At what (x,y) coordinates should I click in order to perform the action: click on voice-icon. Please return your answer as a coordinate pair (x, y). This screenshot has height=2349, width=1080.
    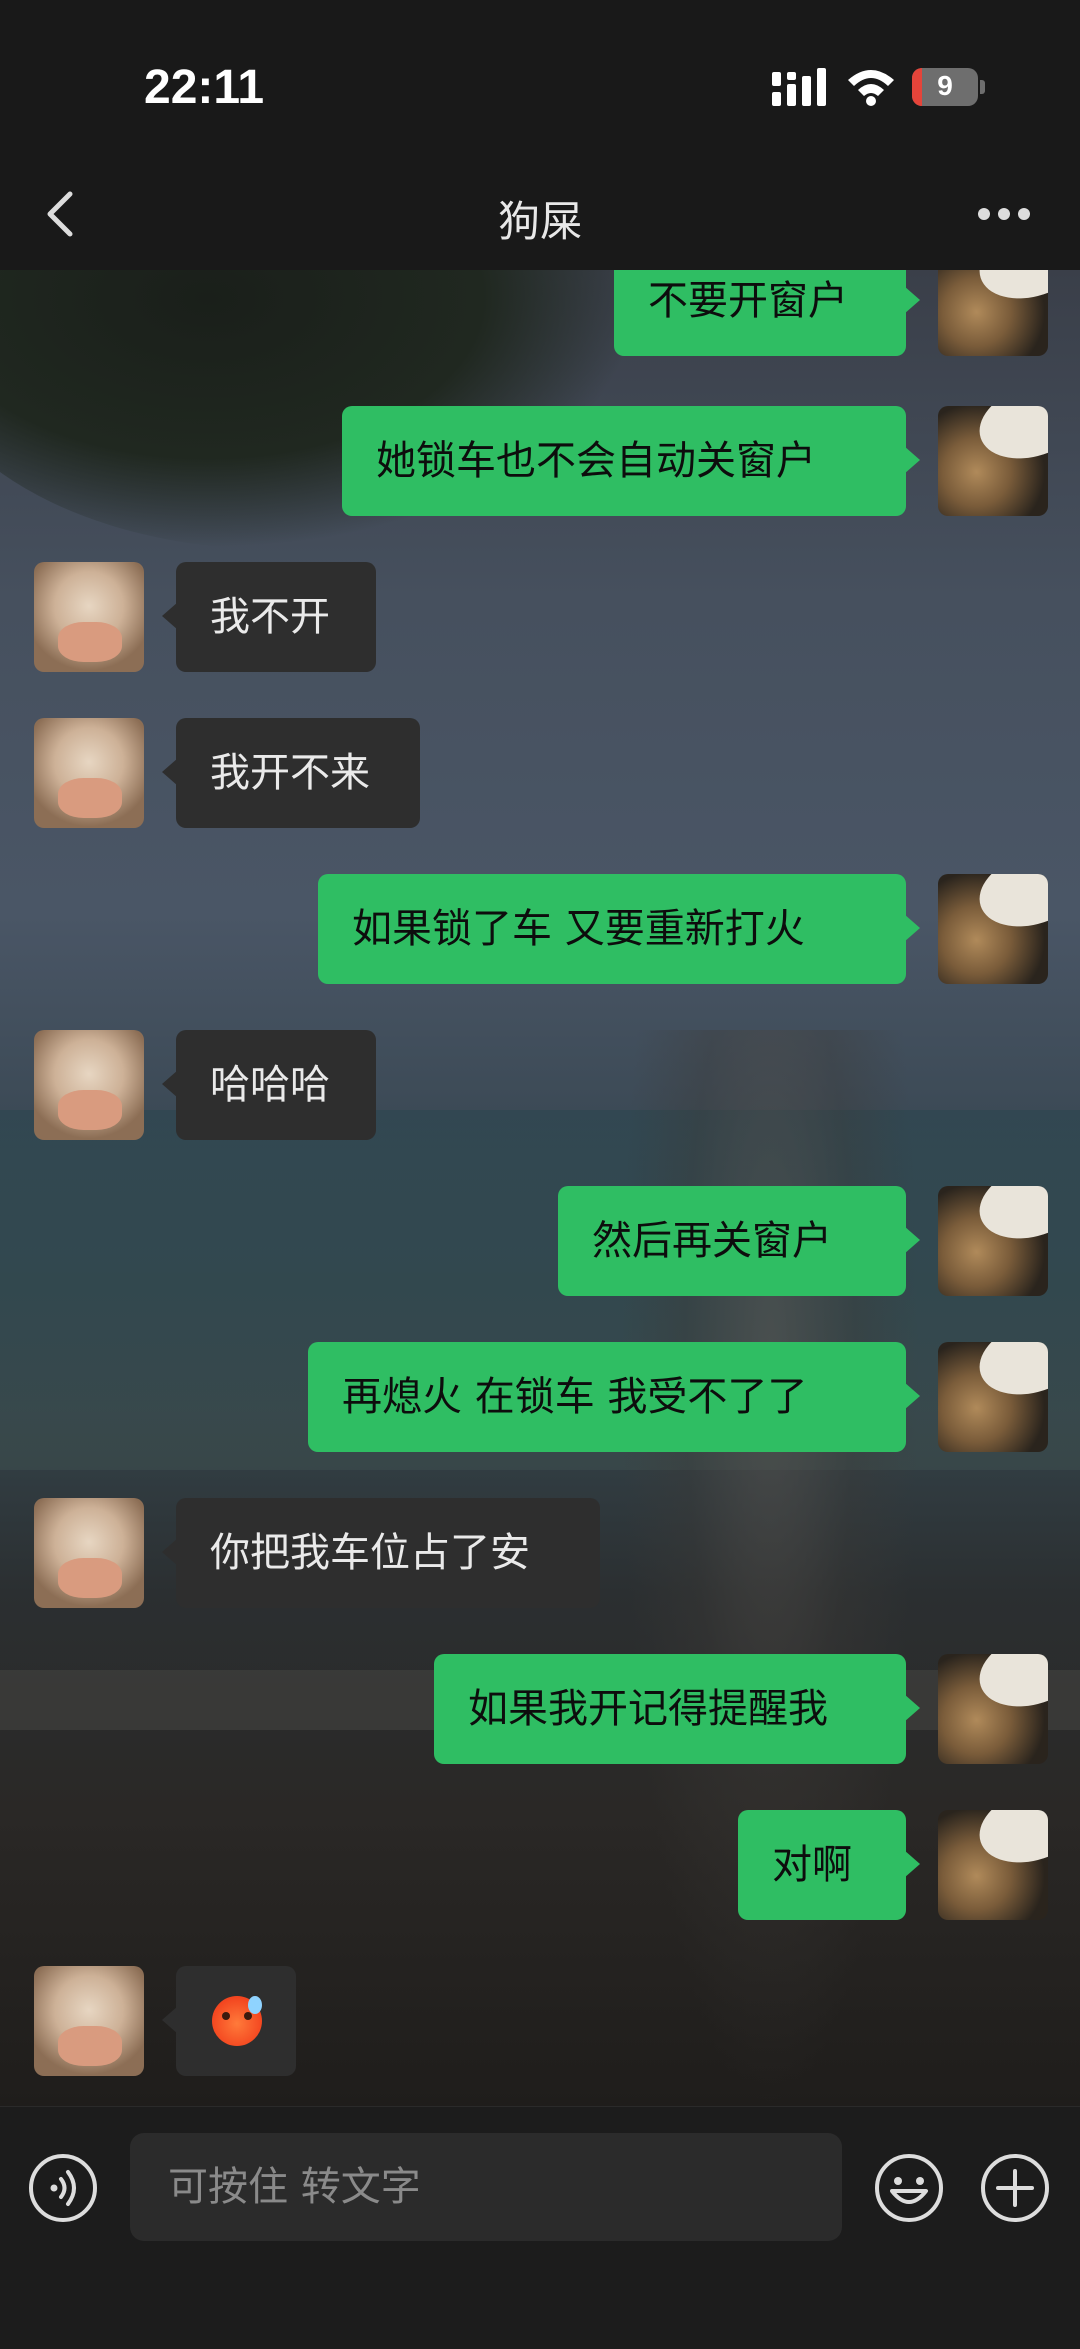
    Looking at the image, I should click on (63, 2188).